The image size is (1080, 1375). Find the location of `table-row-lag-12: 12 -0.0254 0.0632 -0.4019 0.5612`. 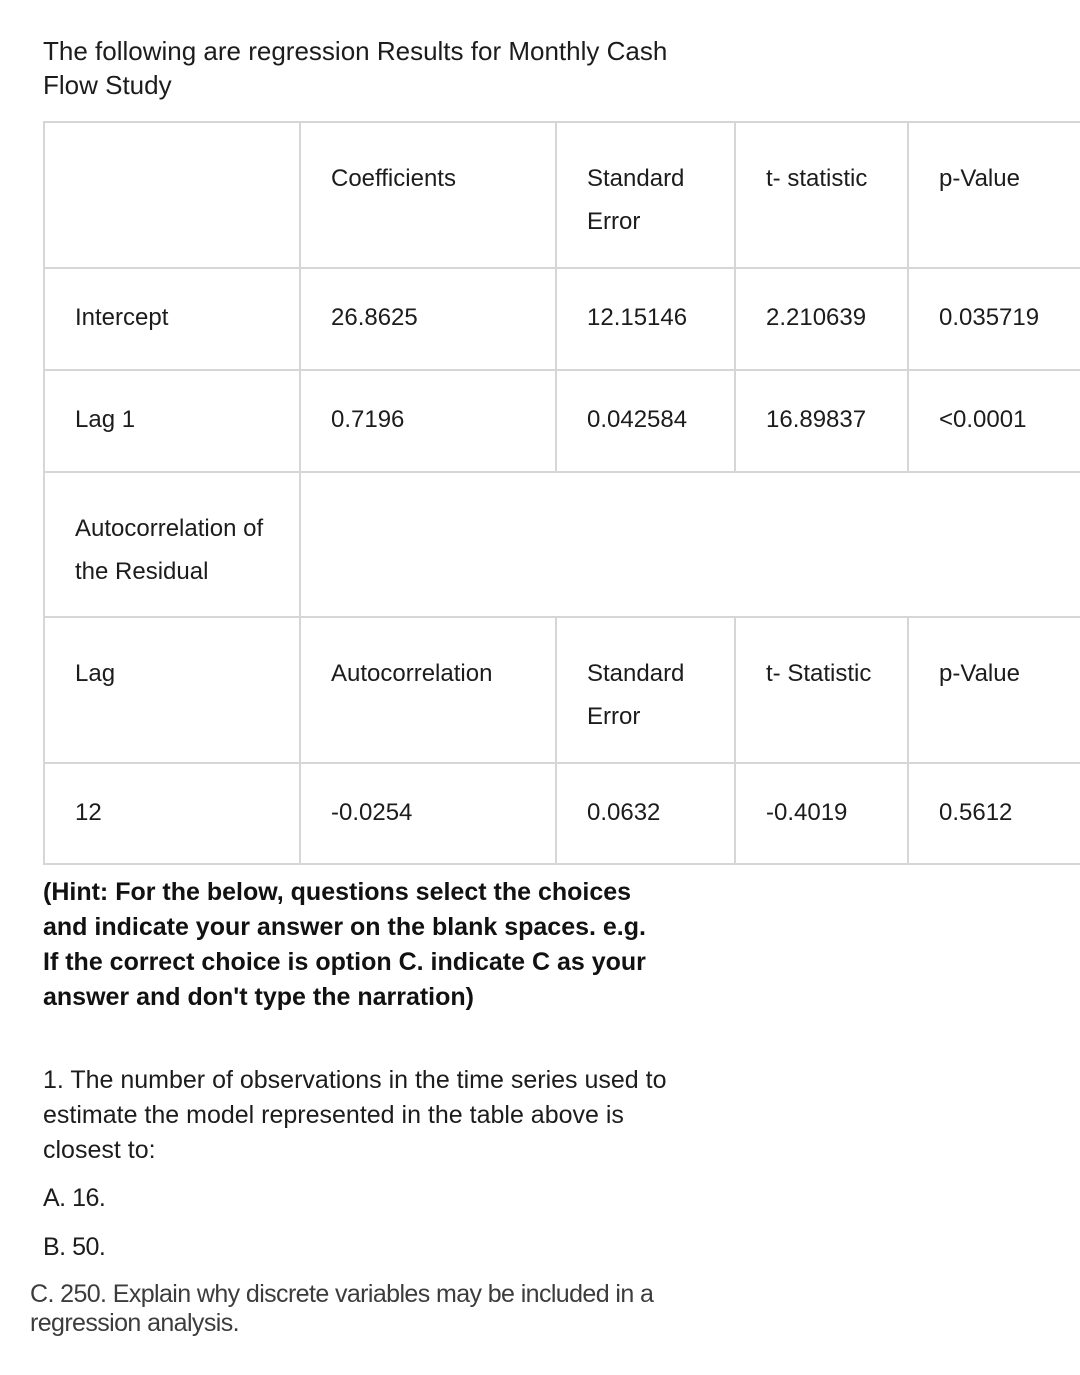

table-row-lag-12: 12 -0.0254 0.0632 -0.4019 0.5612 is located at coordinates (561, 813).